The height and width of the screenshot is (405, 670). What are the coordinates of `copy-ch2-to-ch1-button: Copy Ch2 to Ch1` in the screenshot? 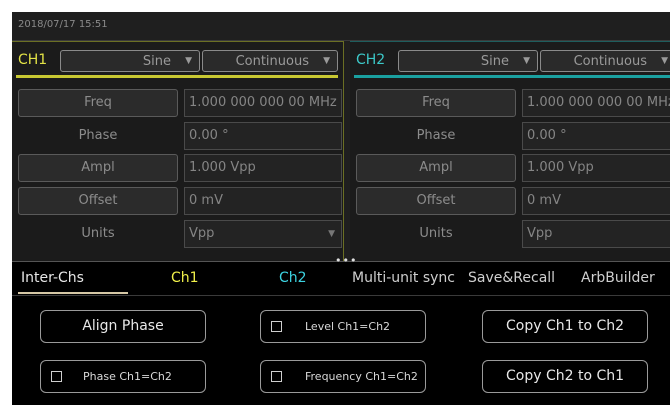 It's located at (565, 376).